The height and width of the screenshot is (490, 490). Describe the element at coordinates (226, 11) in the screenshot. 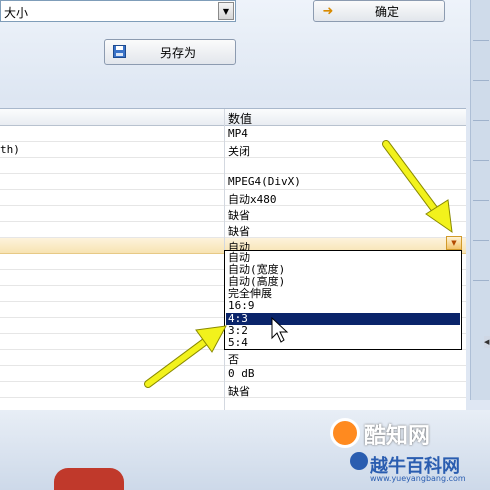

I see `chevron-down-icon: ▼` at that location.